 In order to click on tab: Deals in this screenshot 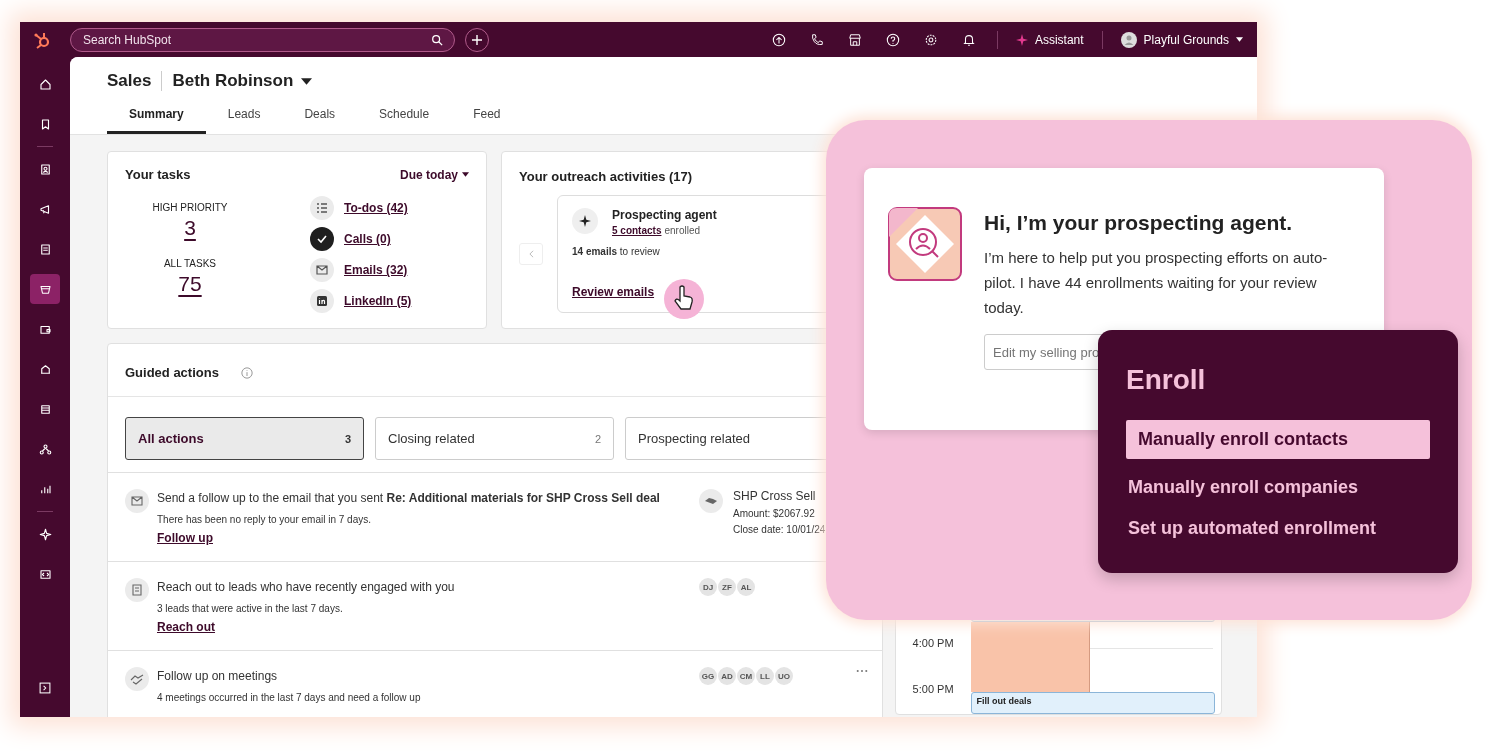, I will do `click(320, 118)`.